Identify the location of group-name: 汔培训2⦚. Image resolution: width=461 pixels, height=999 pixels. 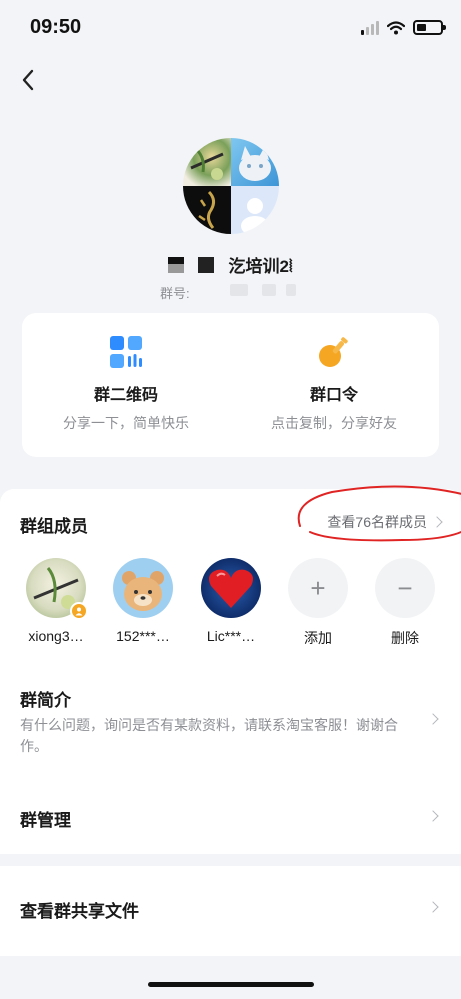
(230, 264).